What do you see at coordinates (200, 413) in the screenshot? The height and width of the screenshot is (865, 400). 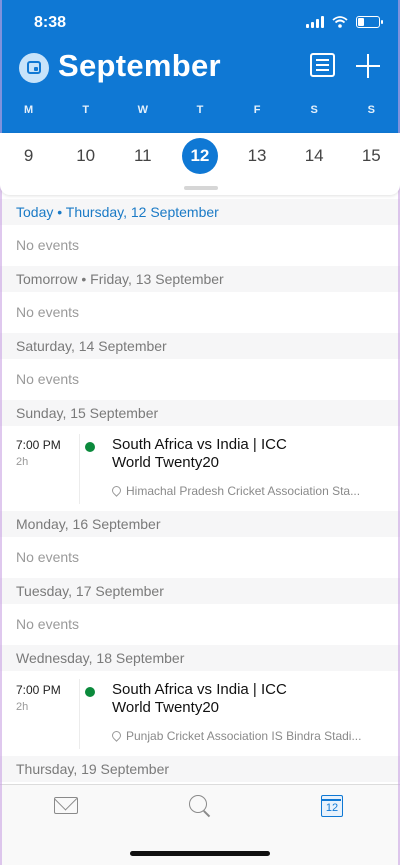 I see `day-header: Sunday, 15 September` at bounding box center [200, 413].